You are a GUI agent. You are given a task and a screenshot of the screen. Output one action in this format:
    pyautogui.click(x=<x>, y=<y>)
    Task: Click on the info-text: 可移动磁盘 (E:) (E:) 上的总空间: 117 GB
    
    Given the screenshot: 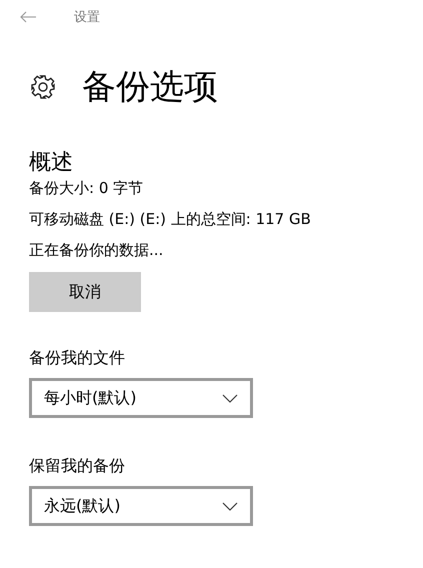 What is the action you would take?
    pyautogui.click(x=170, y=219)
    